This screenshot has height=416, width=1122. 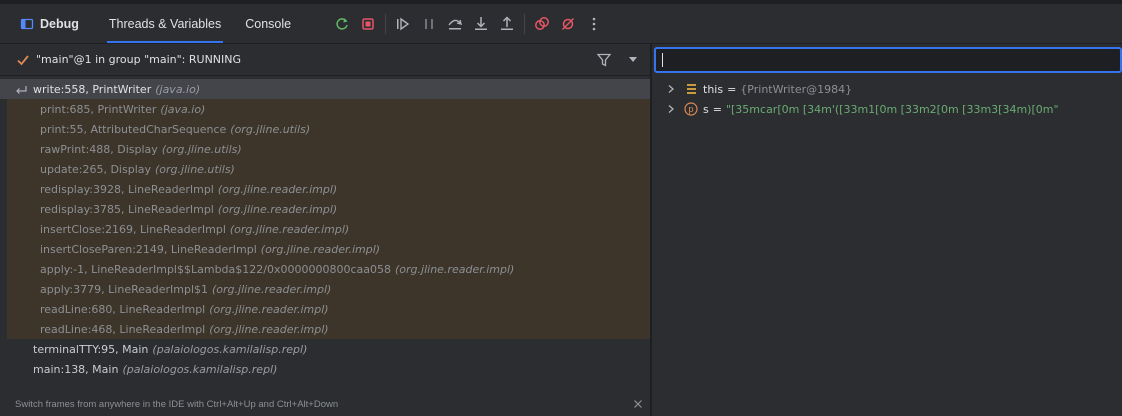 I want to click on debug-title-label: Debug, so click(x=59, y=23).